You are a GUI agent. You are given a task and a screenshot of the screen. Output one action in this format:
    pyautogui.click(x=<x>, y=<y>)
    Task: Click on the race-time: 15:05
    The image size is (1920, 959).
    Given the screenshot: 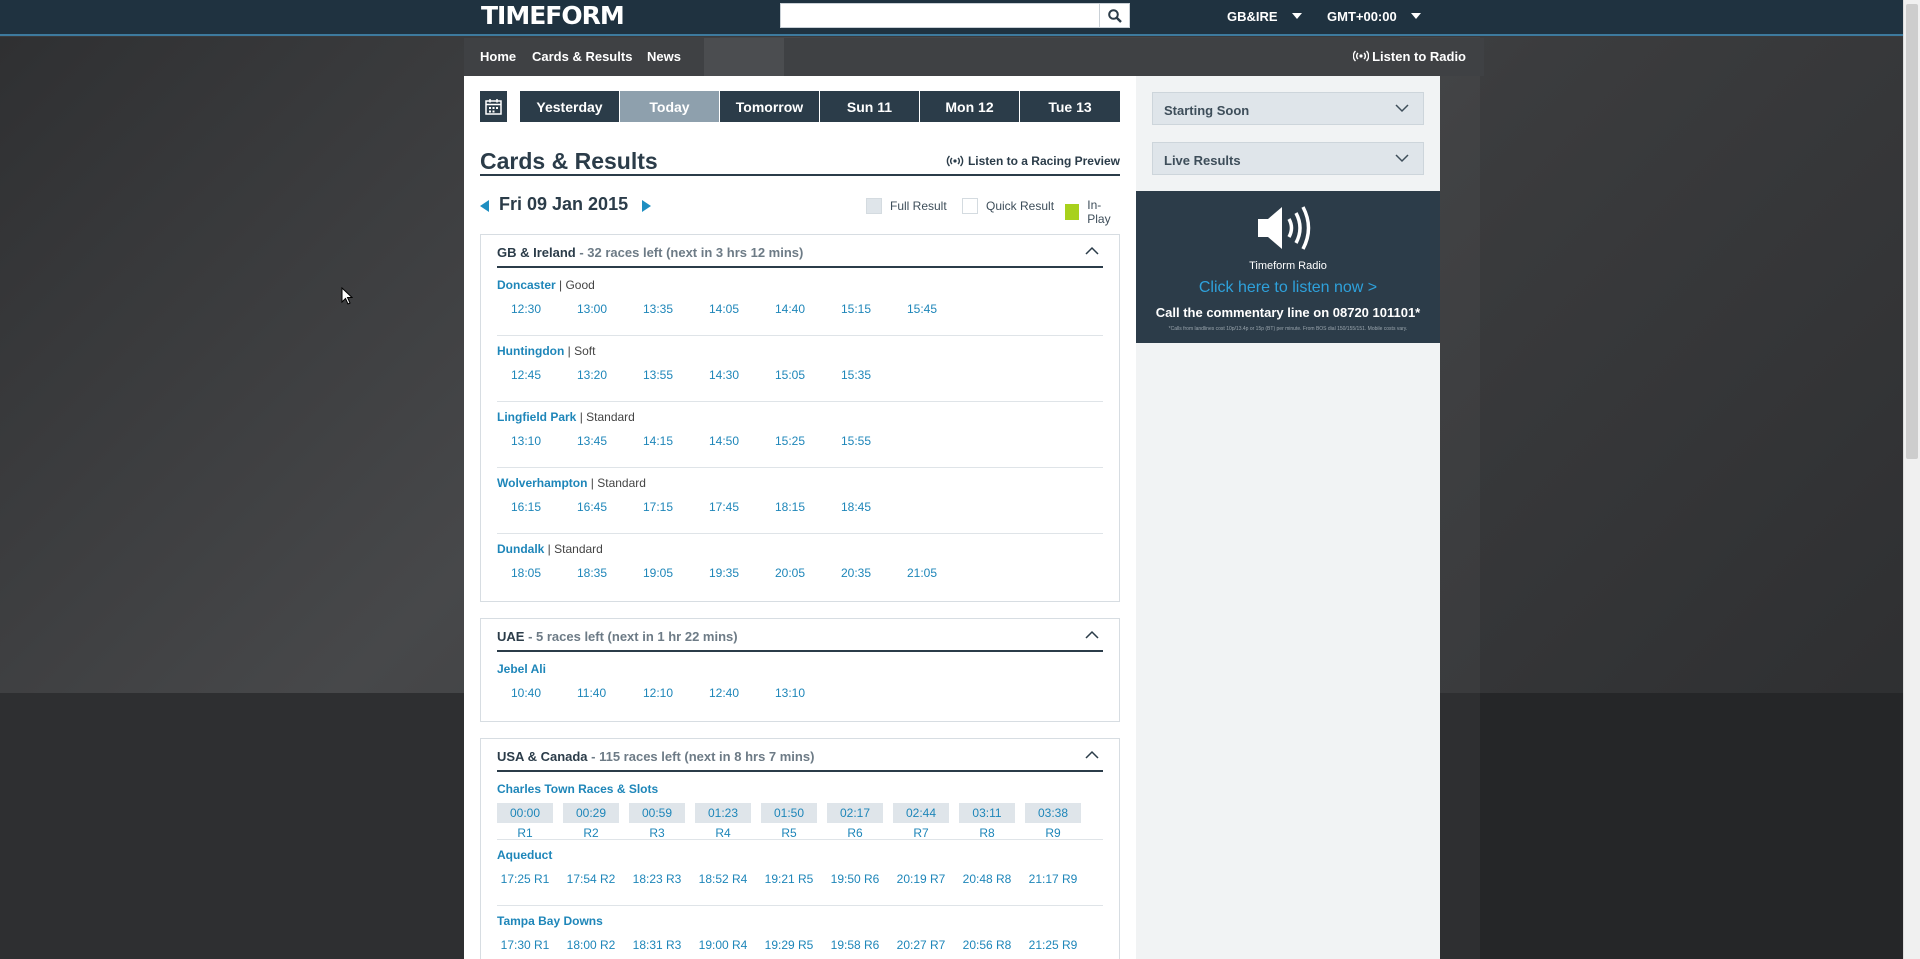 What is the action you would take?
    pyautogui.click(x=790, y=375)
    